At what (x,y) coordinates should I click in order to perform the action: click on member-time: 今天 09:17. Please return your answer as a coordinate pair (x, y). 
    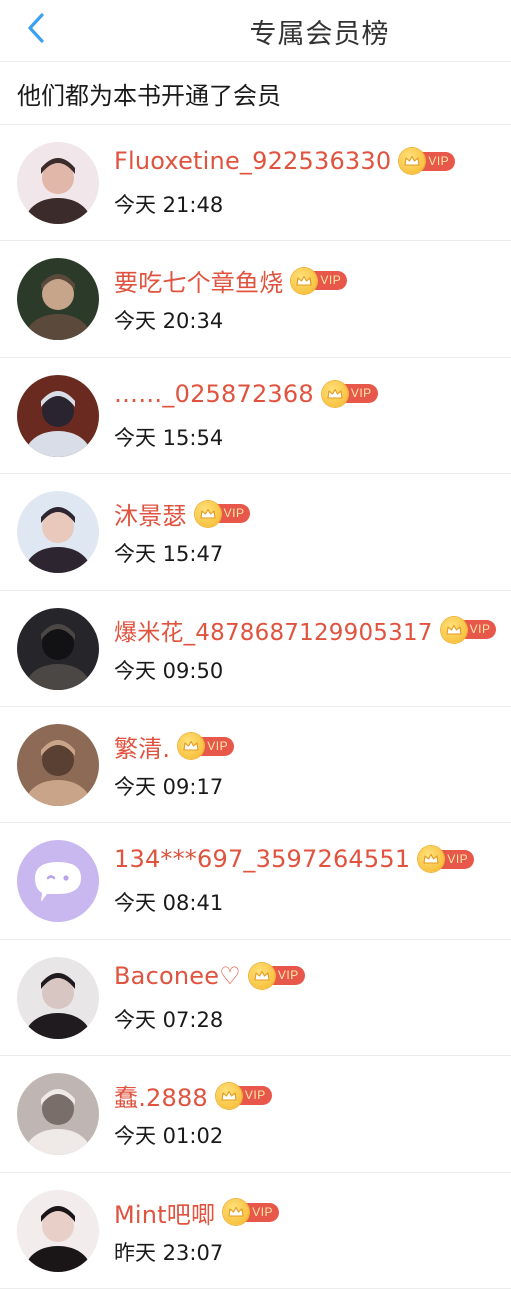
    Looking at the image, I should click on (169, 786).